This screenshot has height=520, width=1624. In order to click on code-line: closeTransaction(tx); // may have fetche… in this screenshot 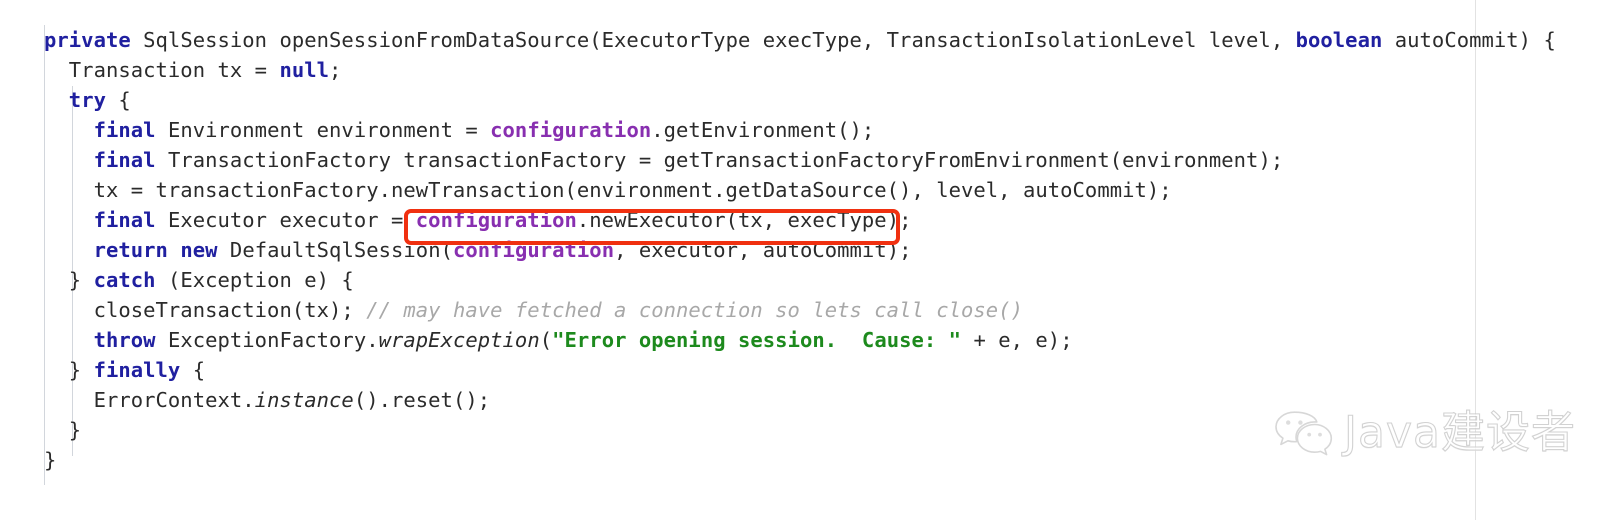, I will do `click(533, 310)`.